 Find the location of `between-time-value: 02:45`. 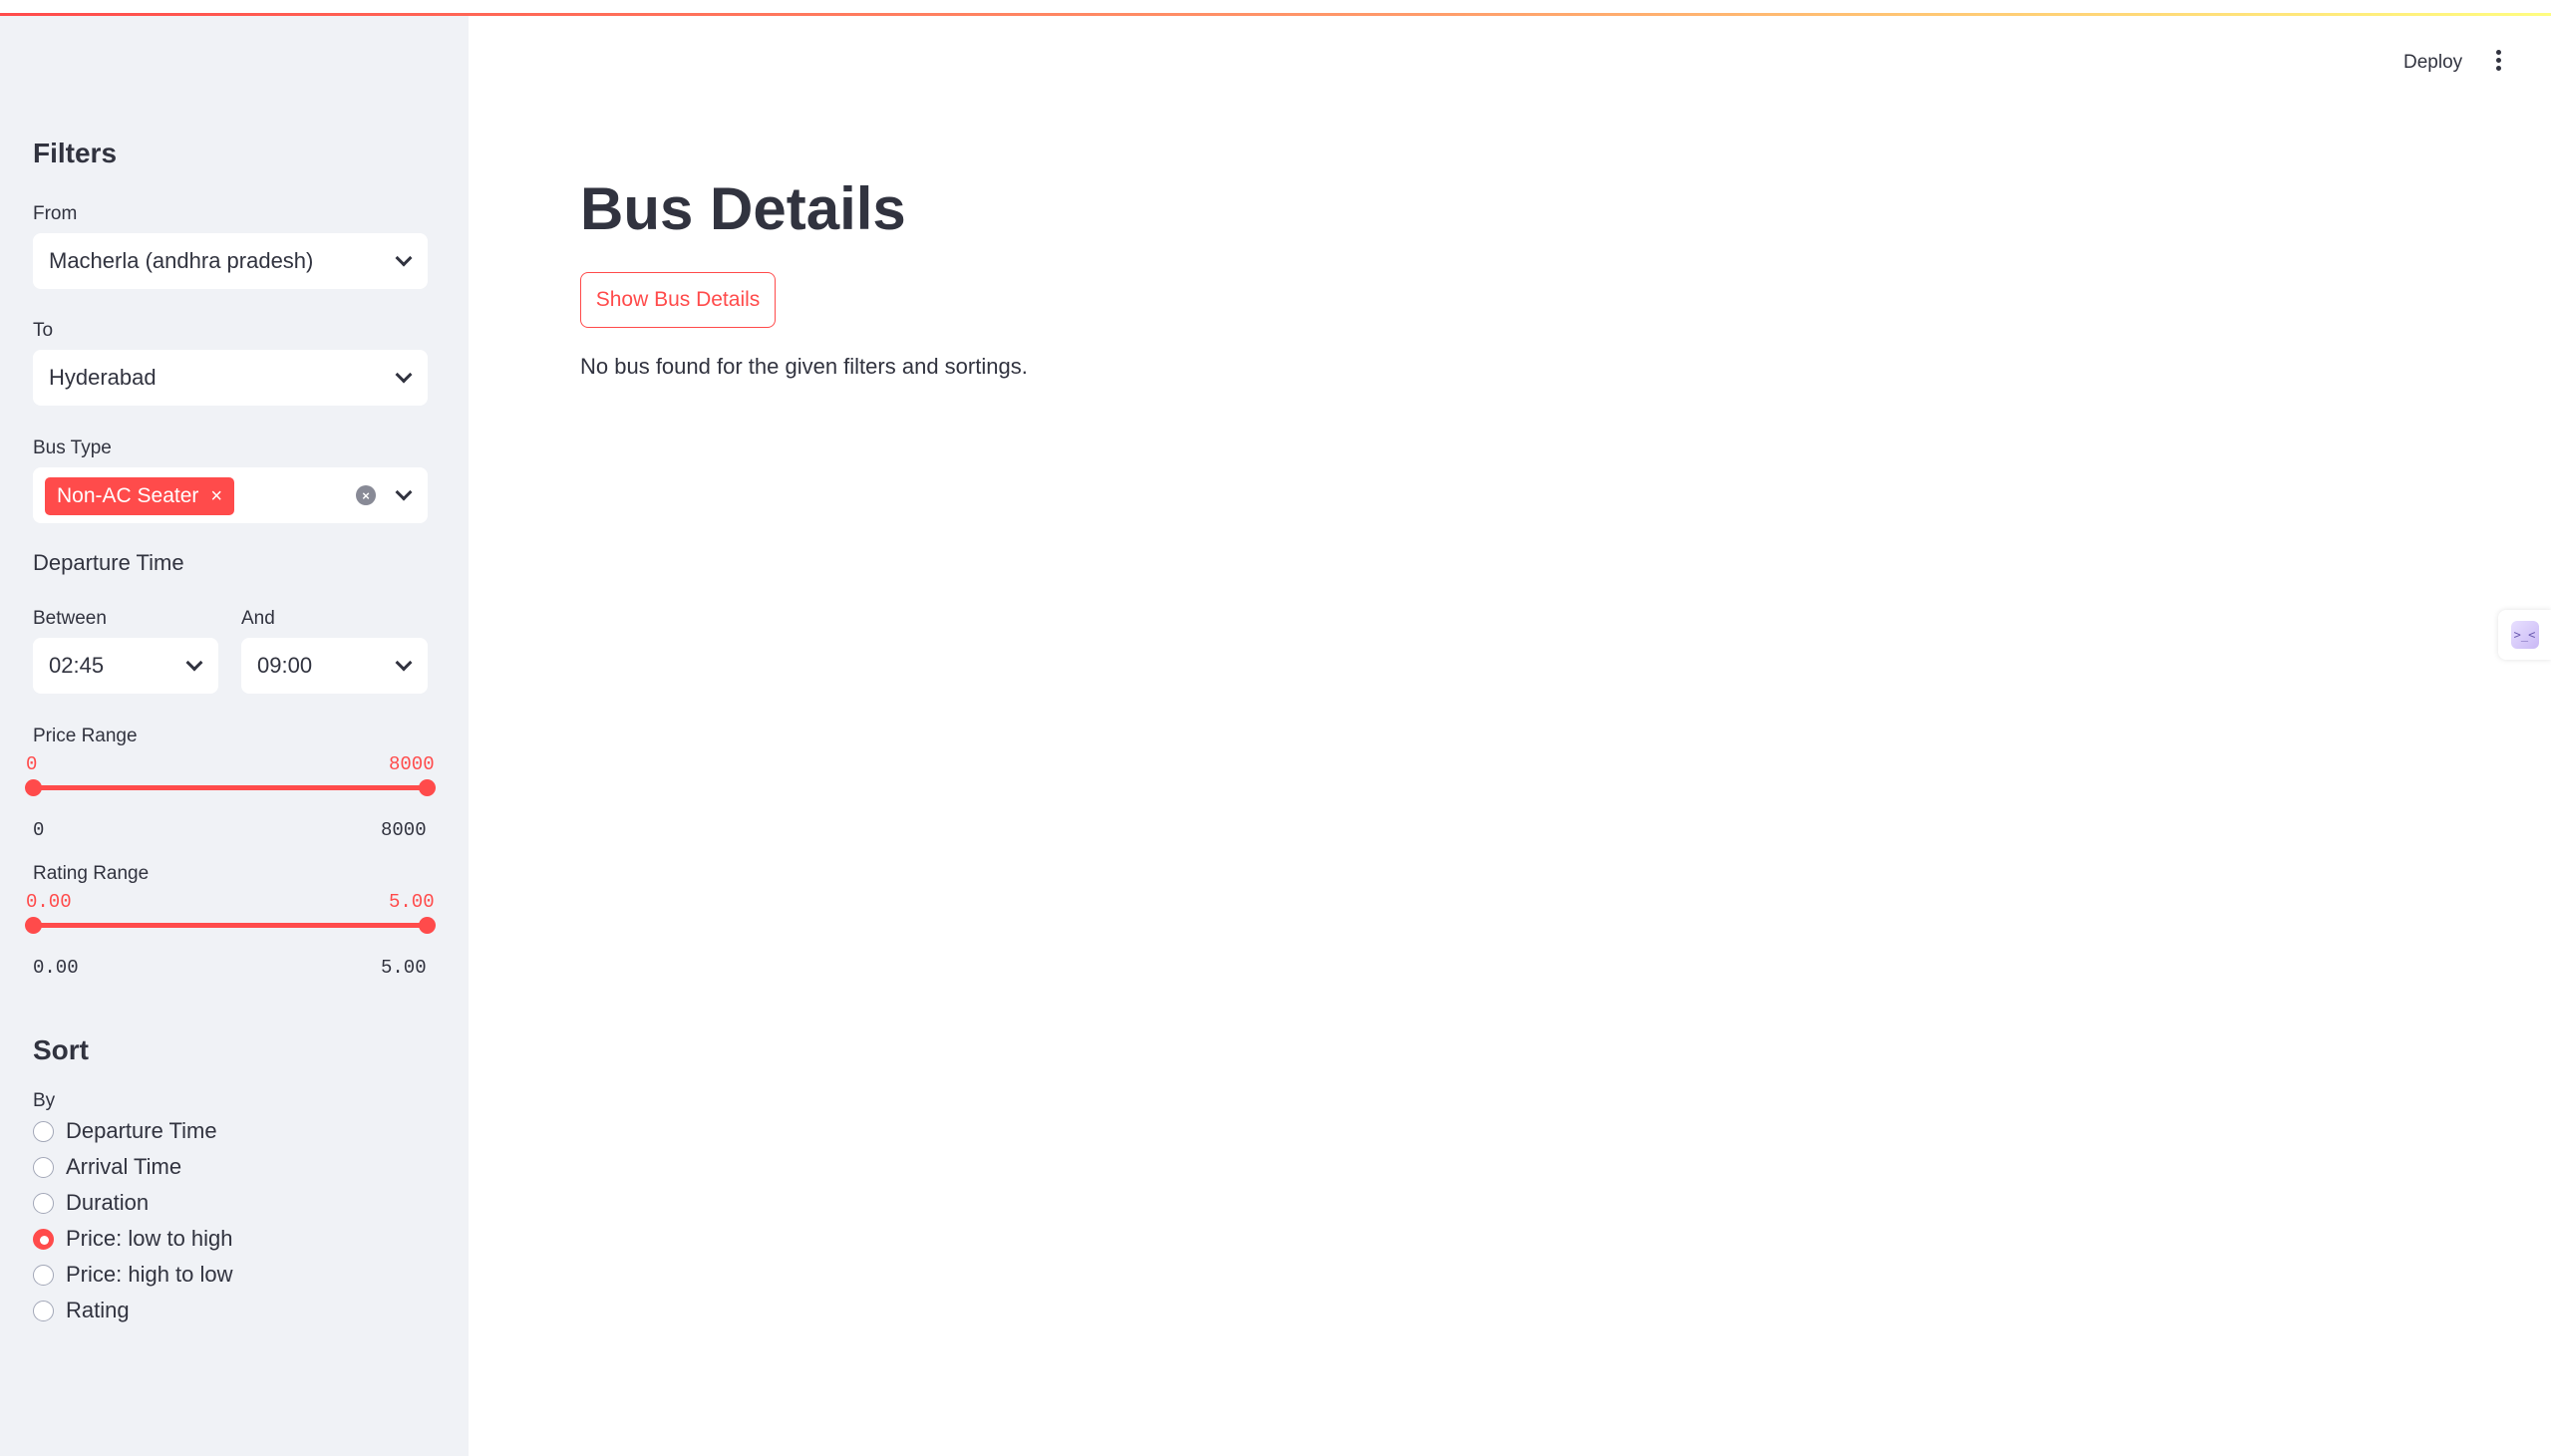

between-time-value: 02:45 is located at coordinates (77, 665).